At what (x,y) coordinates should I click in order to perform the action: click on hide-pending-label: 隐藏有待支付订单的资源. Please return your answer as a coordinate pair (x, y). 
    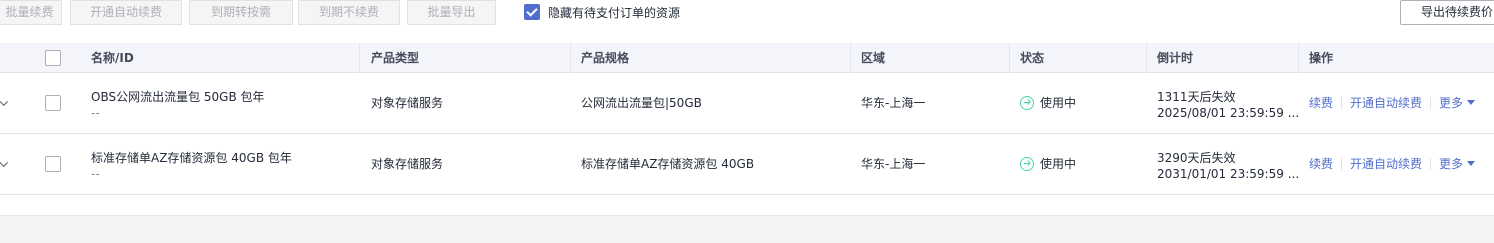
    Looking at the image, I should click on (614, 12).